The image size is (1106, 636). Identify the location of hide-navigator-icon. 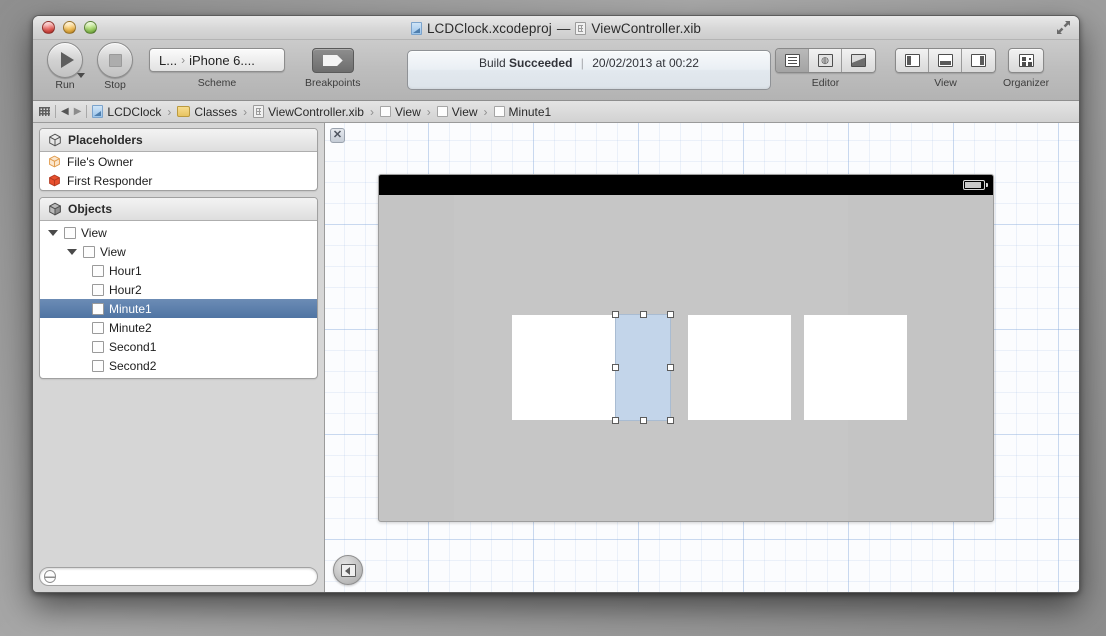
(912, 60).